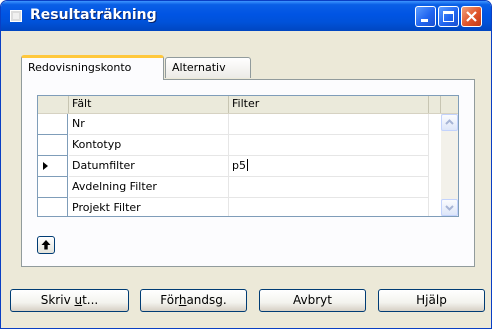 This screenshot has width=492, height=329. Describe the element at coordinates (424, 20) in the screenshot. I see `minimize-icon` at that location.